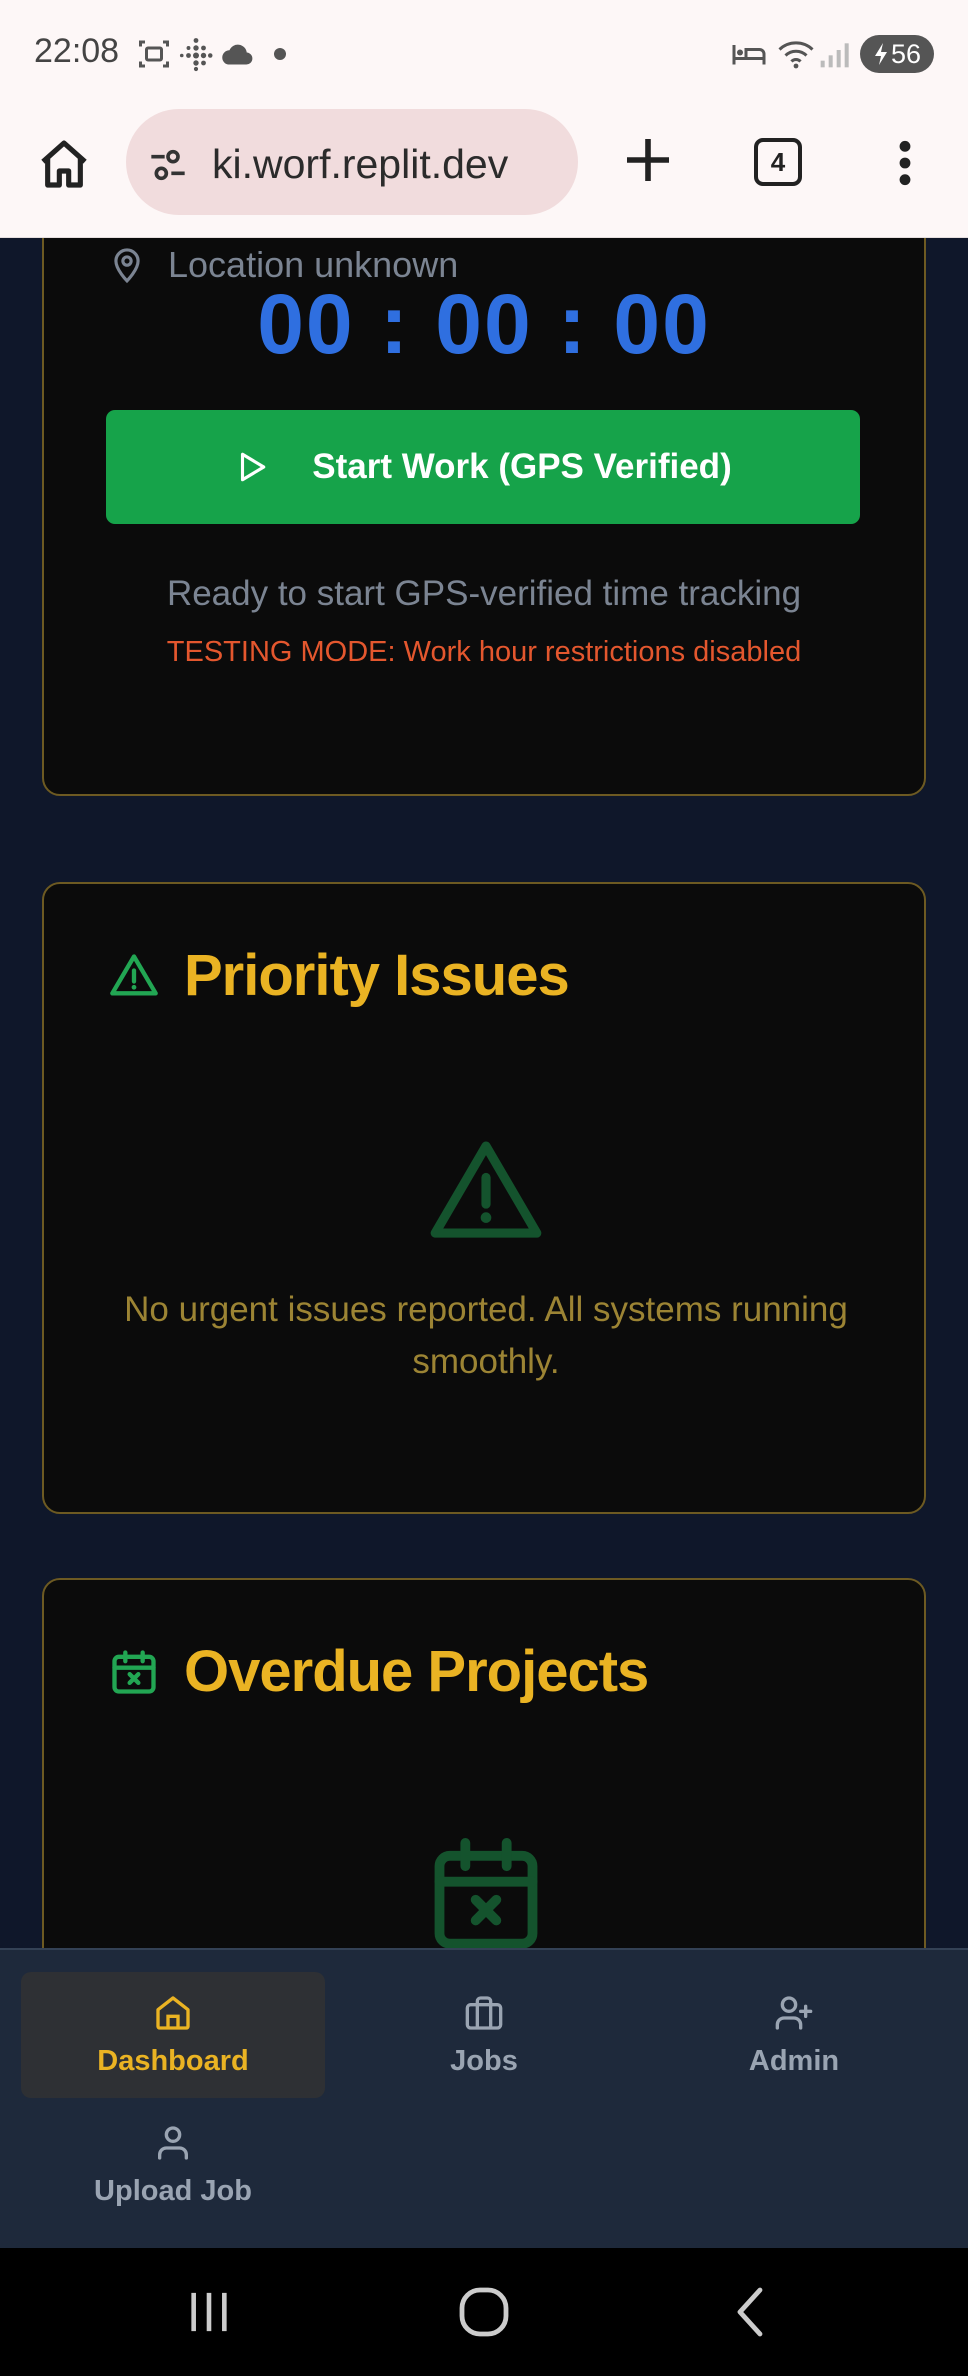 The image size is (968, 2376). I want to click on url-bar: ki.worf.replit.dev, so click(352, 162).